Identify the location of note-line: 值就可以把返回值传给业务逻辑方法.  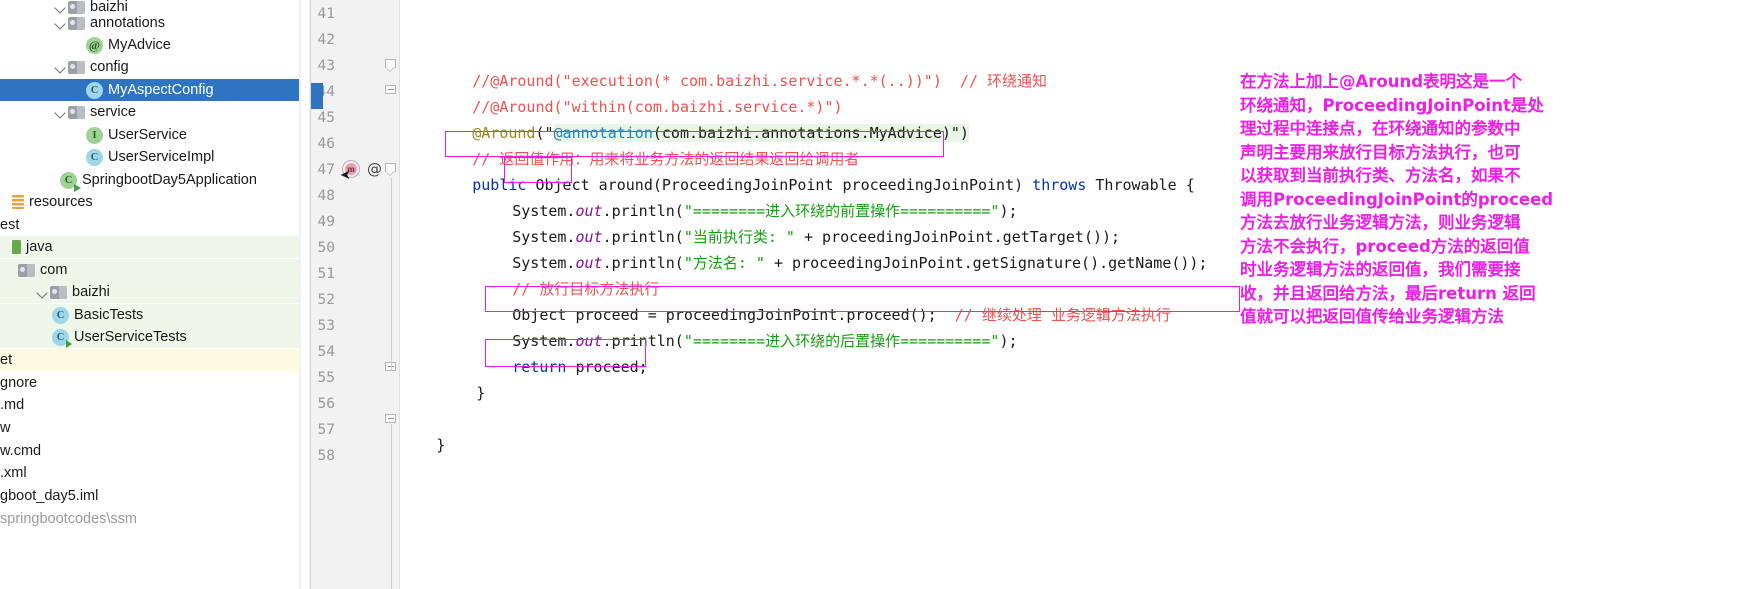
(1372, 316).